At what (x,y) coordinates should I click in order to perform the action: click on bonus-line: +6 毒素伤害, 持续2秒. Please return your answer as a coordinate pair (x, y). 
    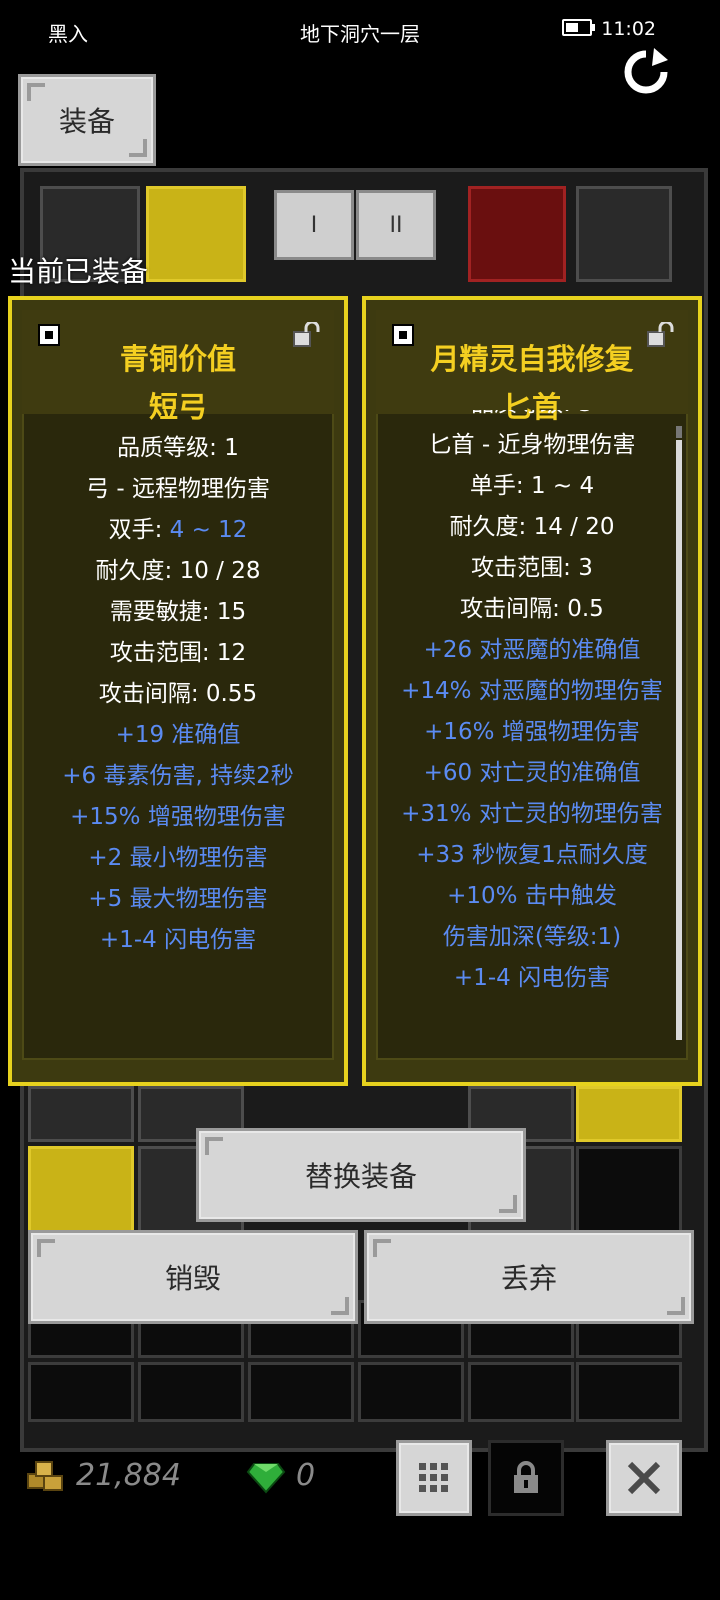
    Looking at the image, I should click on (178, 776).